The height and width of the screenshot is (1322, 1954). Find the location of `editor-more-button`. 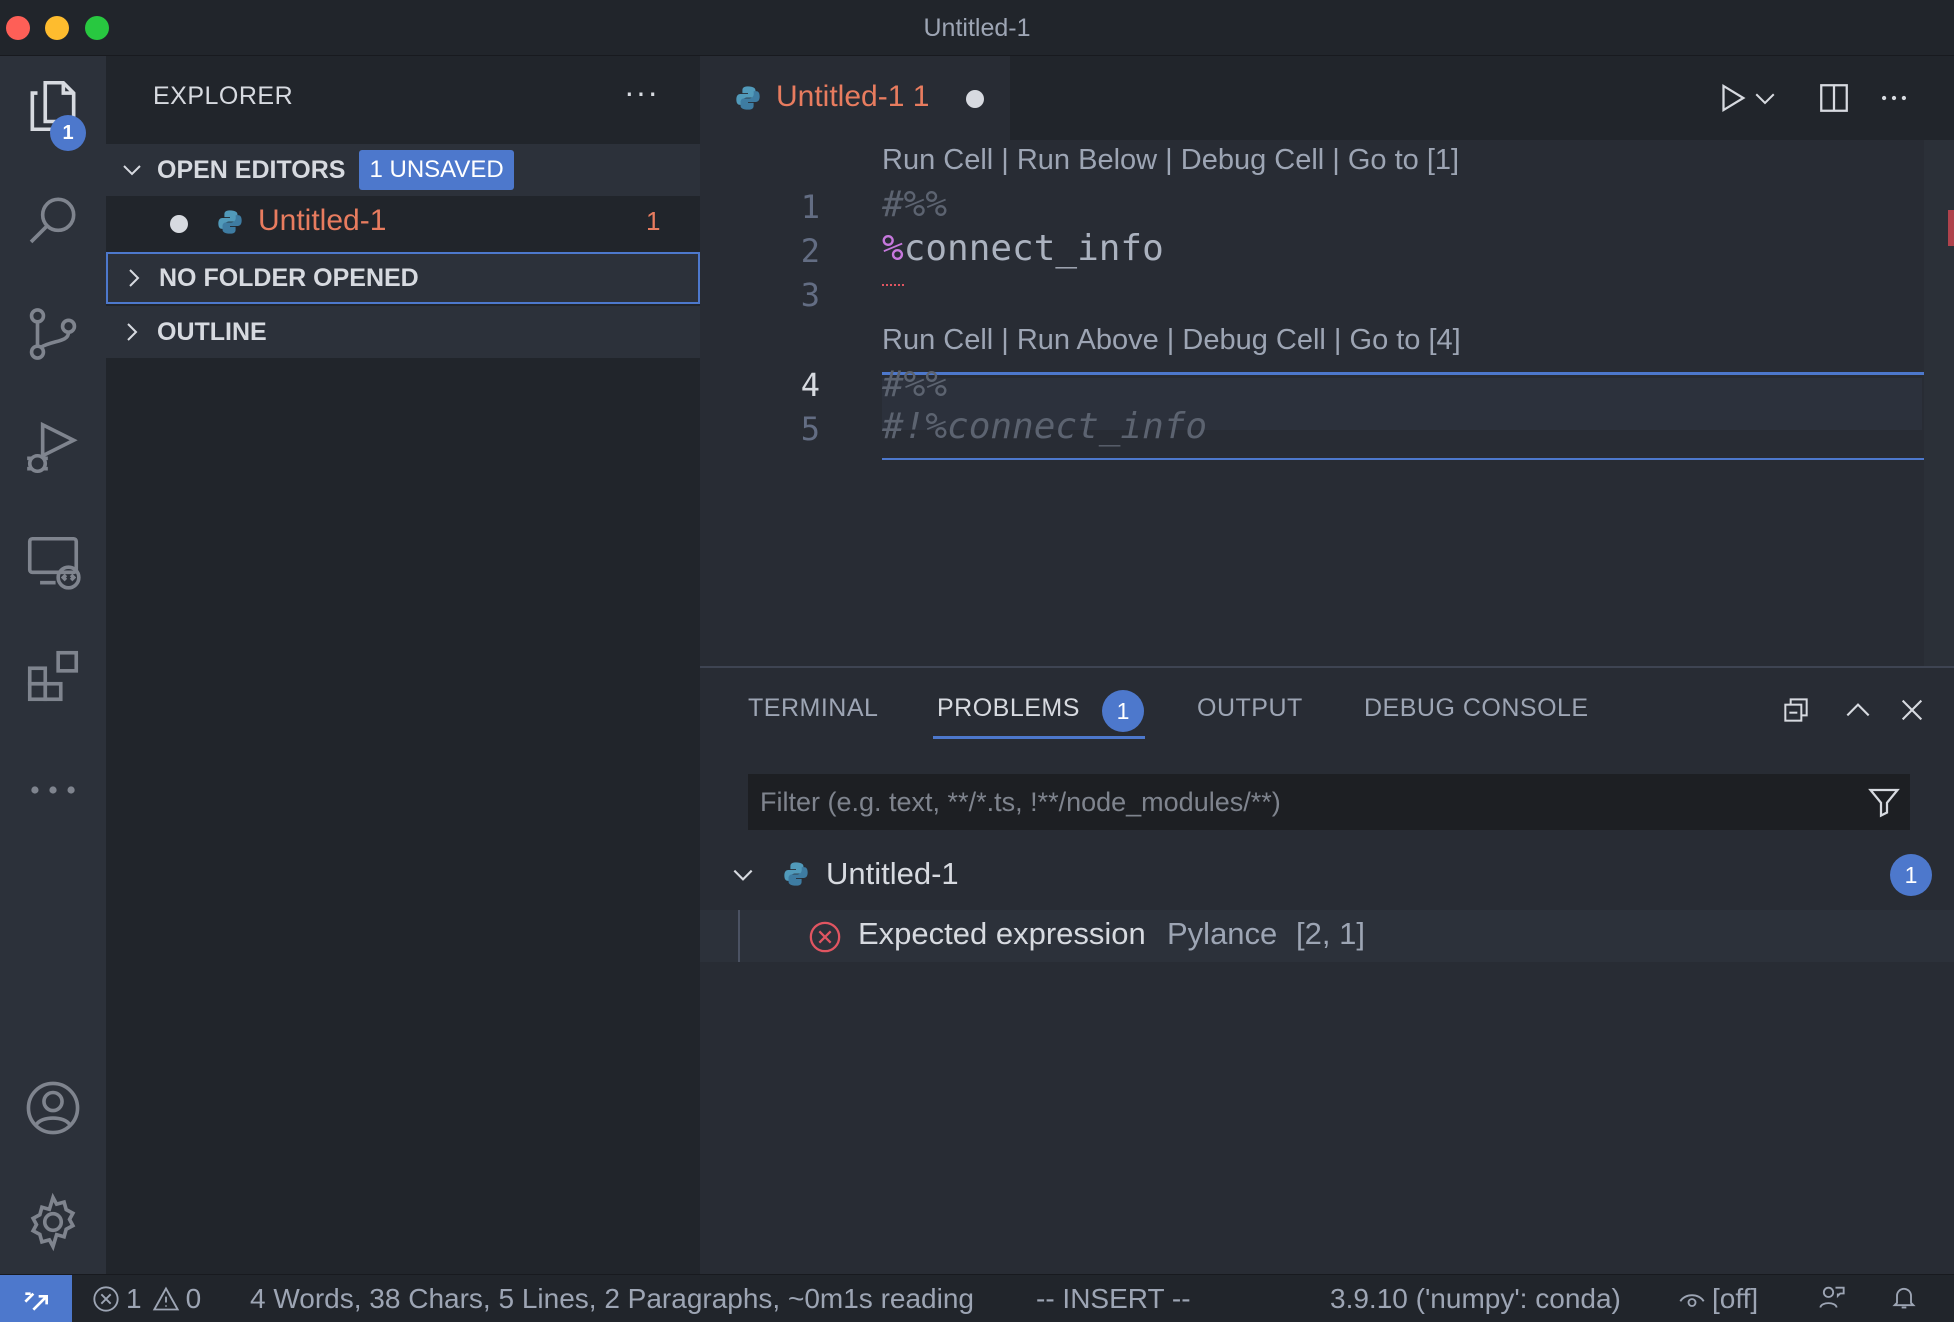

editor-more-button is located at coordinates (1894, 98).